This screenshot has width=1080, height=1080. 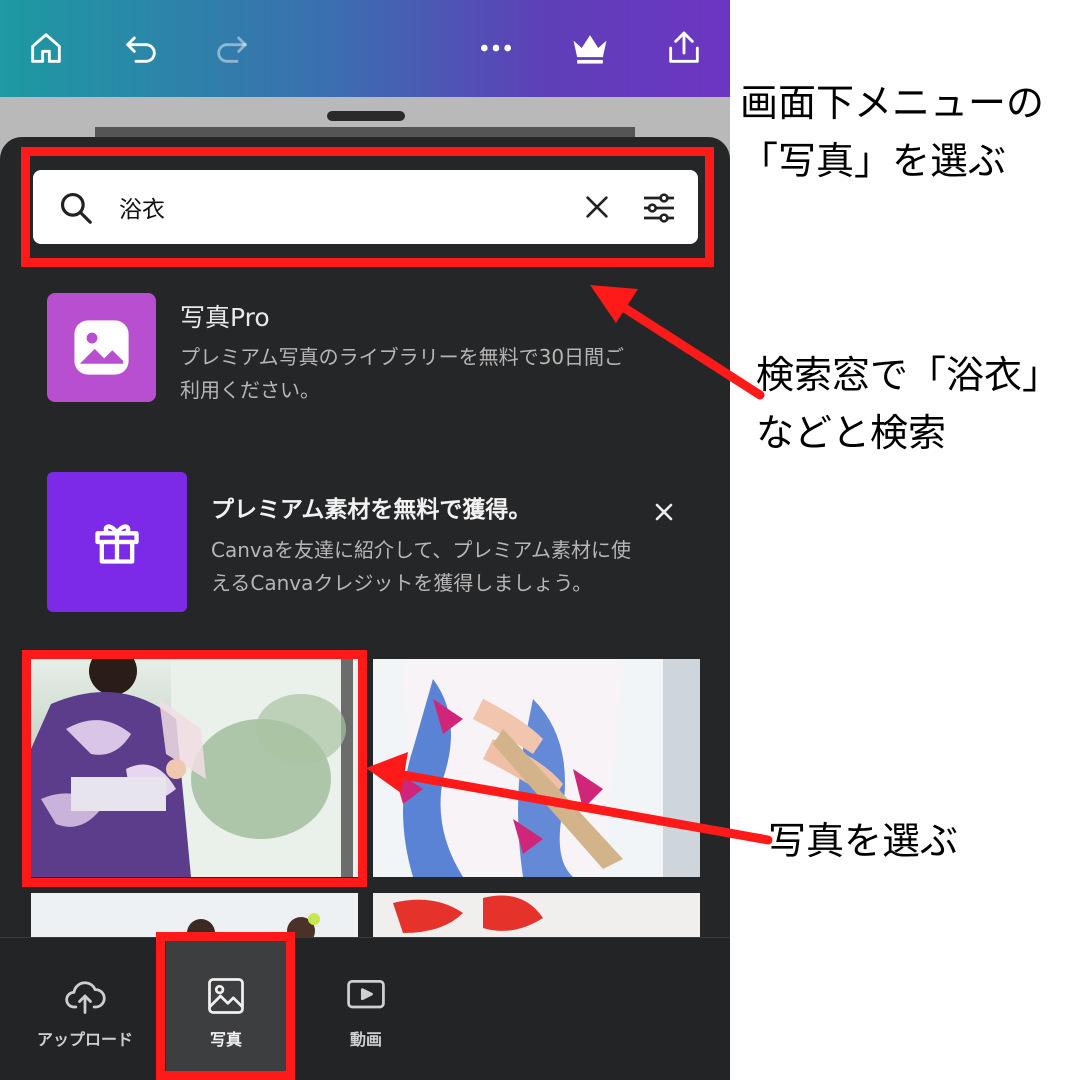 I want to click on annotation-search-yukata: 検索窓で「浴衣」 などと検索, so click(x=908, y=404).